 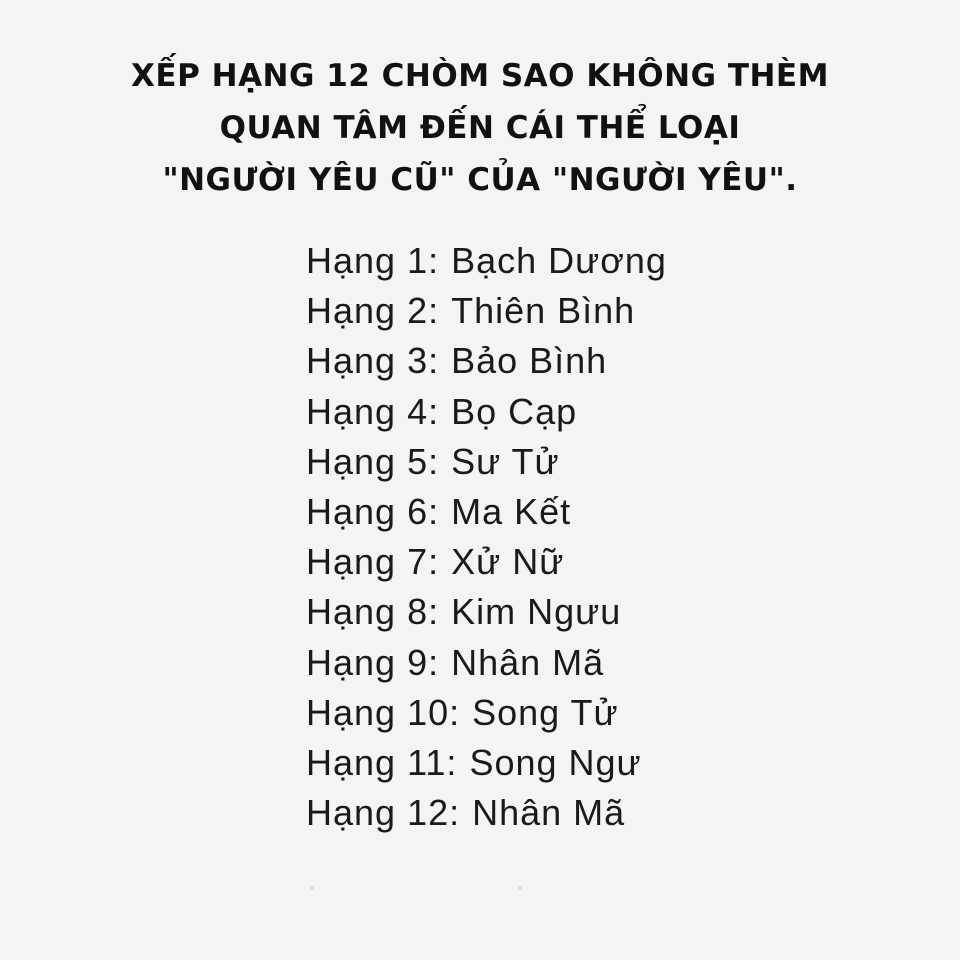 What do you see at coordinates (566, 562) in the screenshot?
I see `ranking-item: Hạng 7: Xử Nữ` at bounding box center [566, 562].